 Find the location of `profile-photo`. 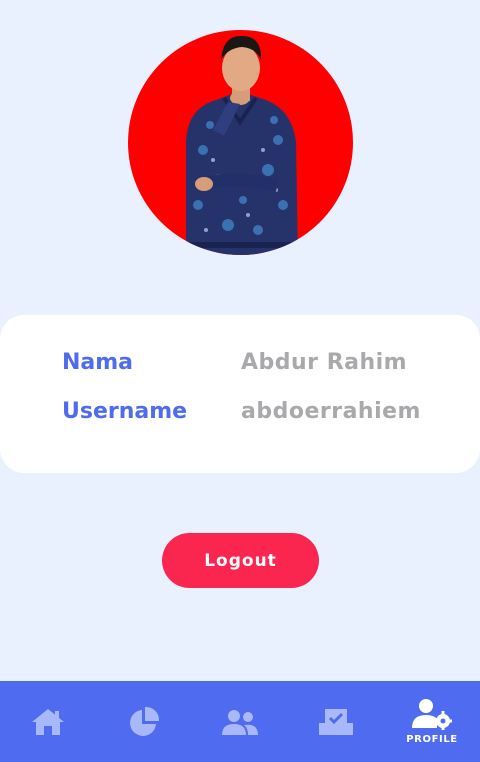

profile-photo is located at coordinates (242, 145).